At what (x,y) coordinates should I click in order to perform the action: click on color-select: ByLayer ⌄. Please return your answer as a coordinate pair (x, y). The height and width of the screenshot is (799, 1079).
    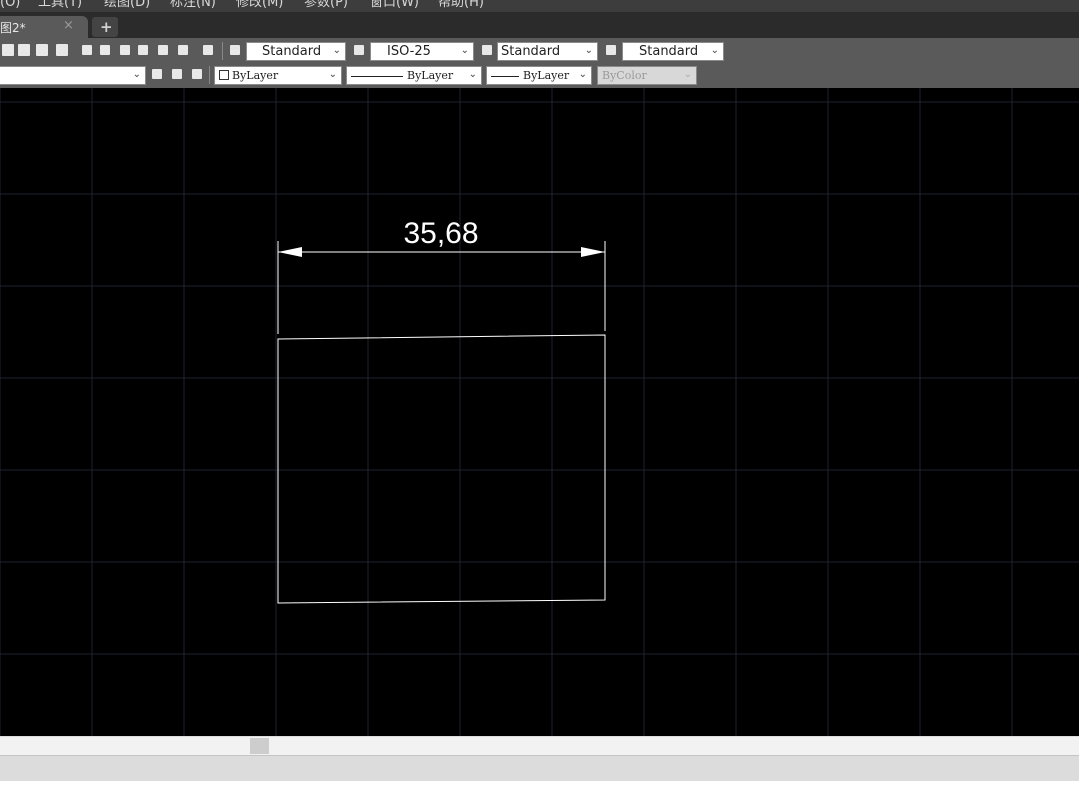
    Looking at the image, I should click on (278, 75).